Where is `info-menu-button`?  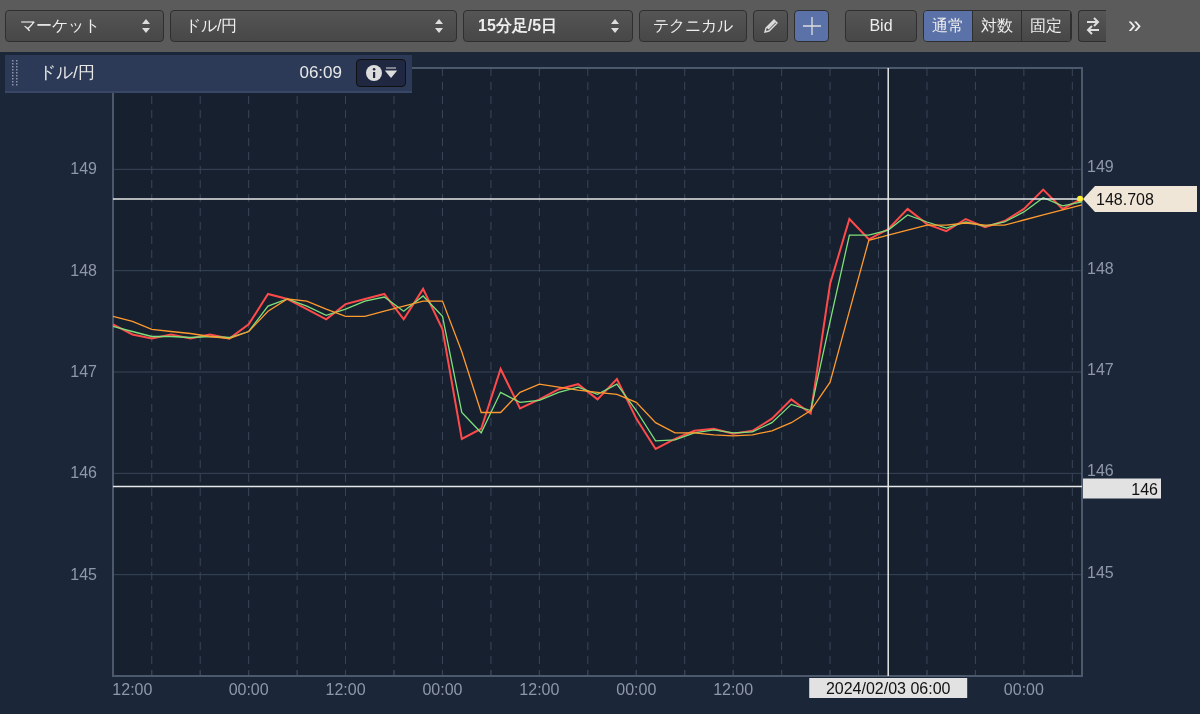
info-menu-button is located at coordinates (381, 73).